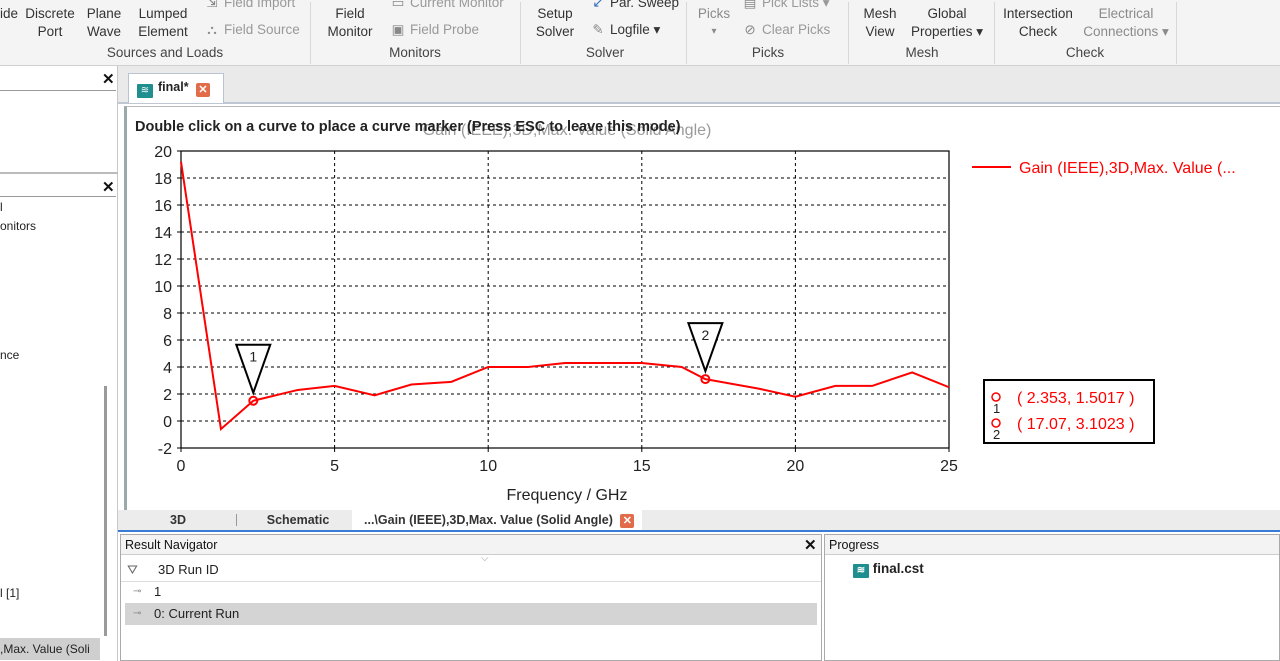  Describe the element at coordinates (699, 85) in the screenshot. I see `document-tab-strip` at that location.